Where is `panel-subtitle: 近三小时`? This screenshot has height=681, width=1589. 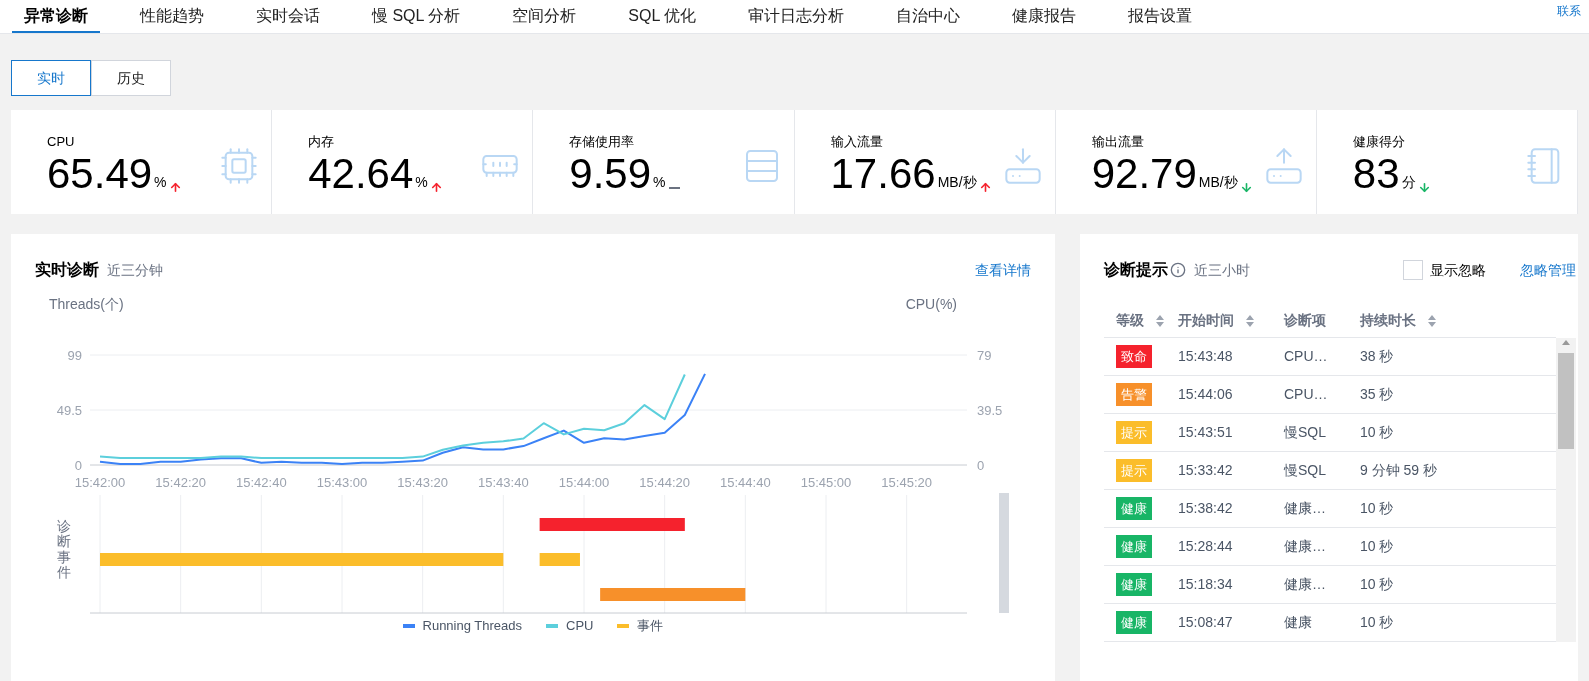
panel-subtitle: 近三小时 is located at coordinates (1222, 270).